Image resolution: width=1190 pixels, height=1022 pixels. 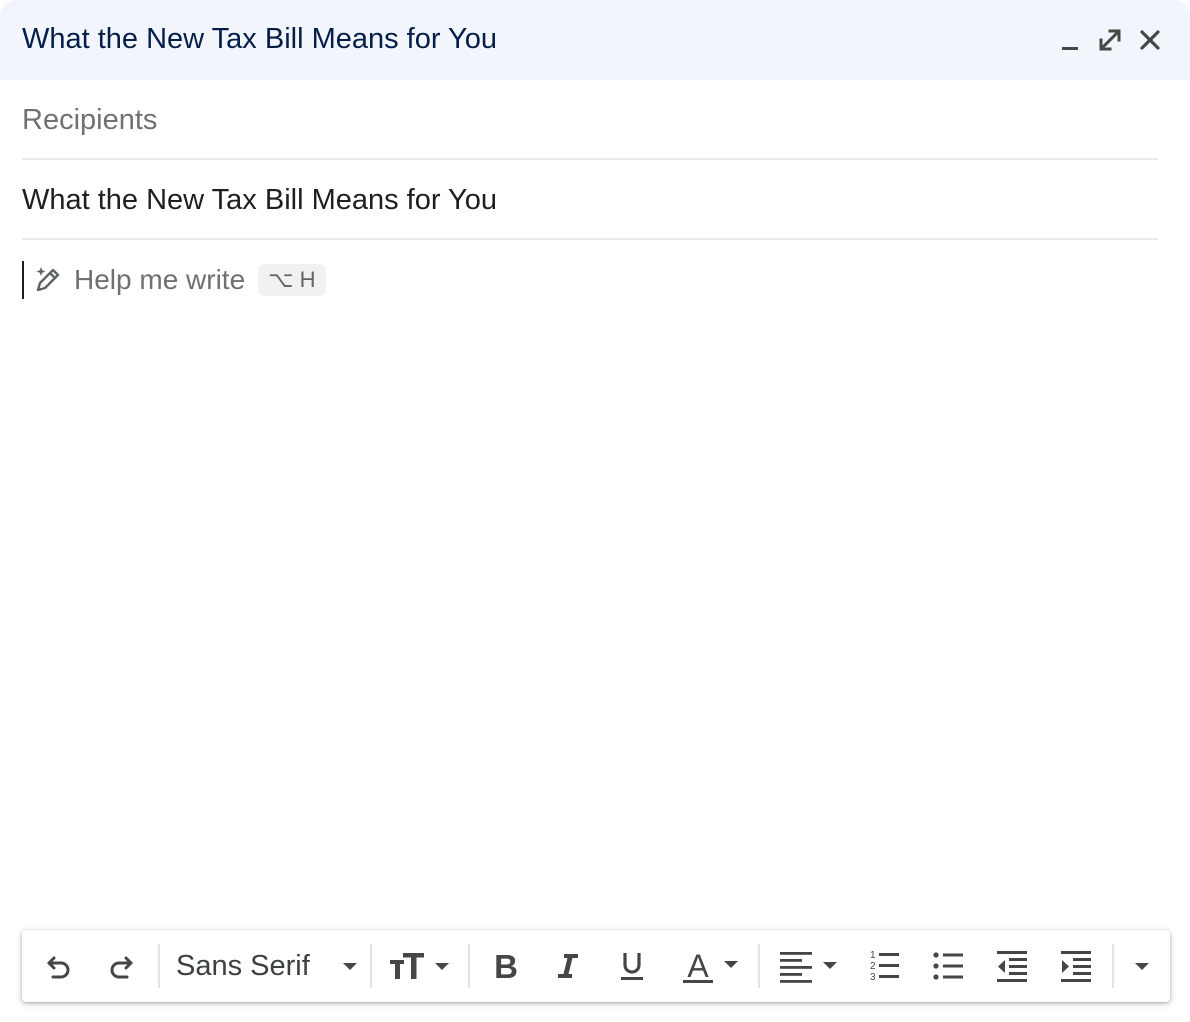 I want to click on text-size-button, so click(x=421, y=966).